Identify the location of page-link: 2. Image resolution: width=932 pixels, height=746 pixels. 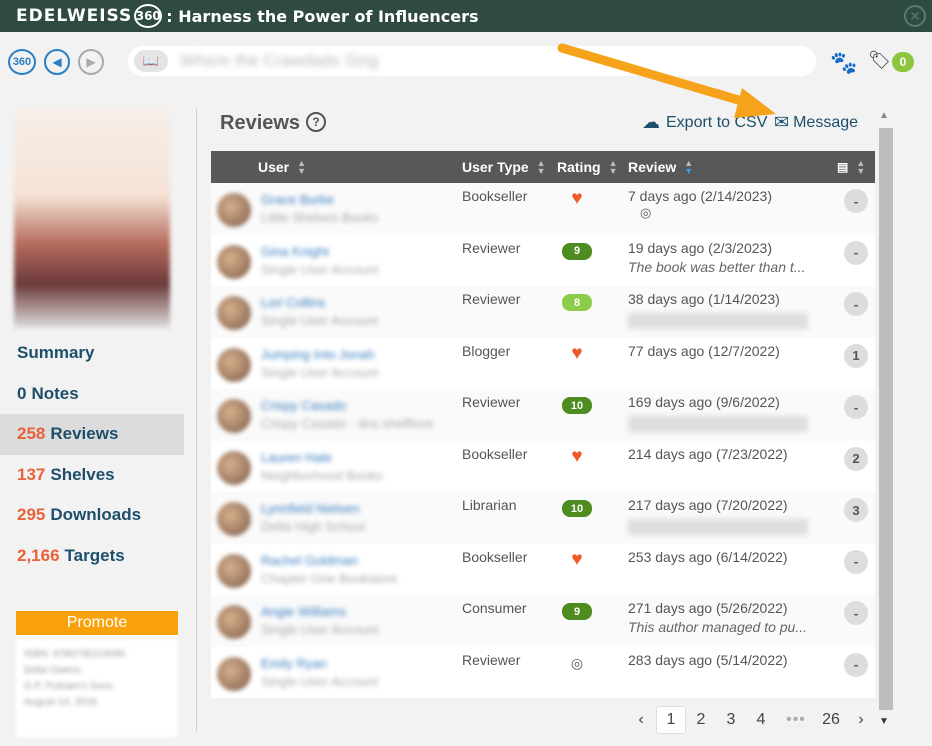
(701, 720).